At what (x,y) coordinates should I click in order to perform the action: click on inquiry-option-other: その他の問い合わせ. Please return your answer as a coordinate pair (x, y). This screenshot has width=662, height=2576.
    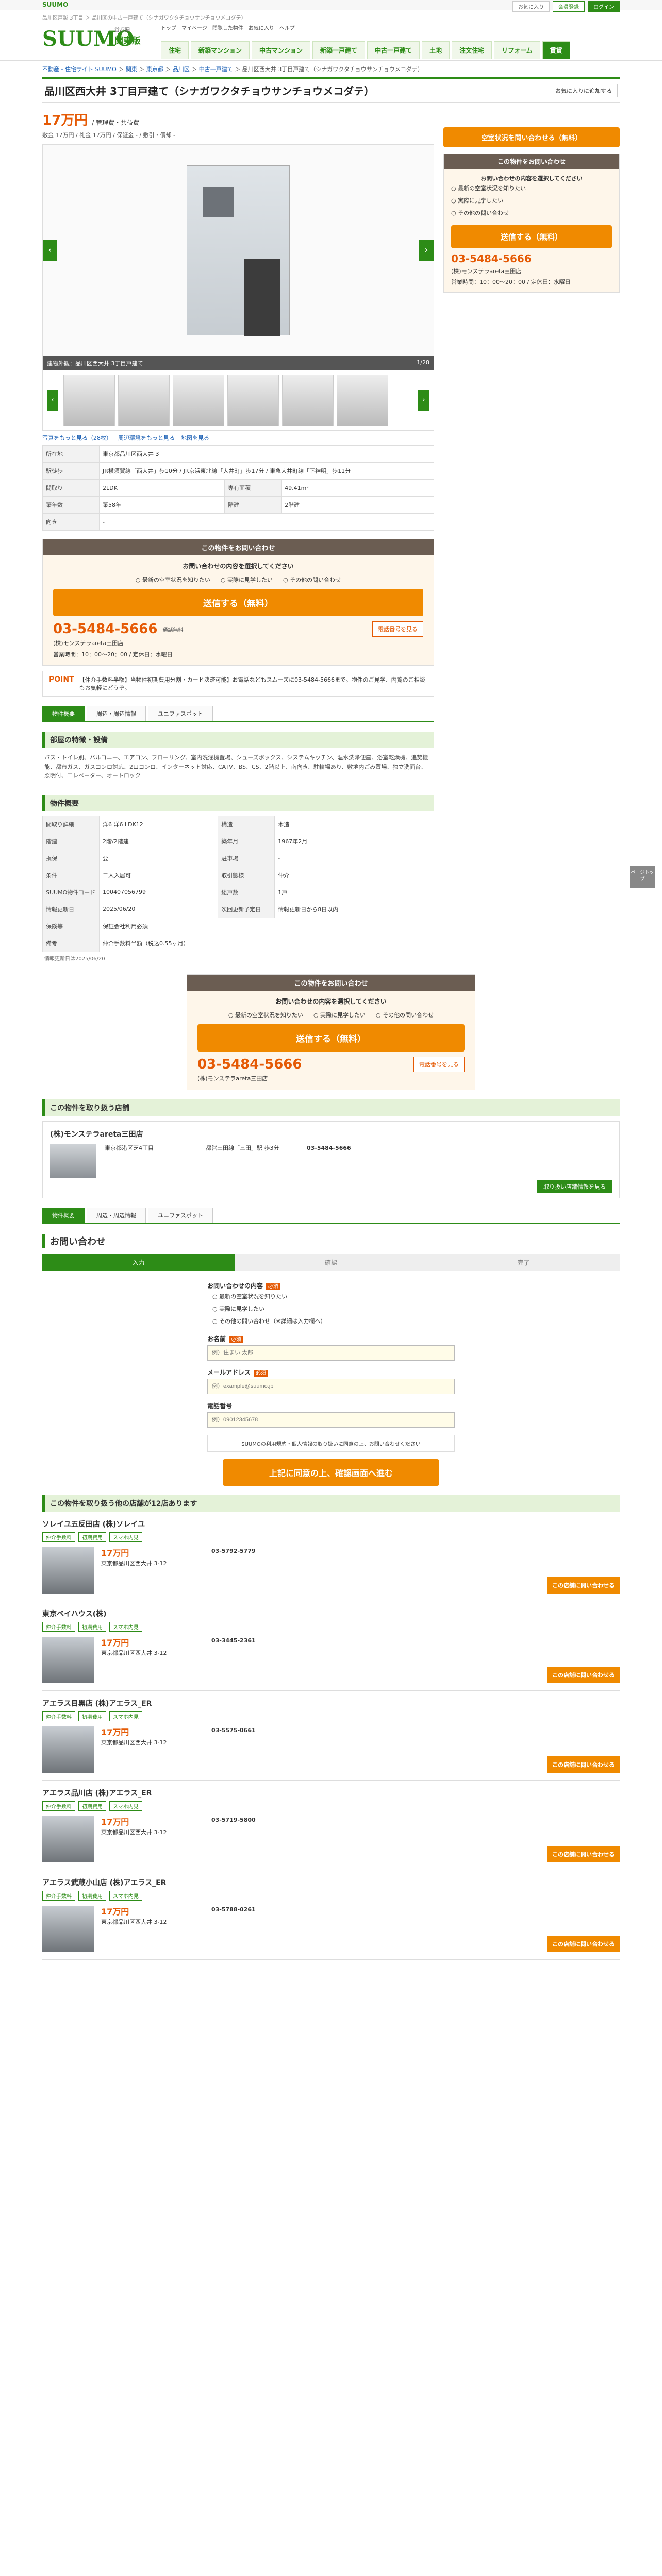
    Looking at the image, I should click on (312, 579).